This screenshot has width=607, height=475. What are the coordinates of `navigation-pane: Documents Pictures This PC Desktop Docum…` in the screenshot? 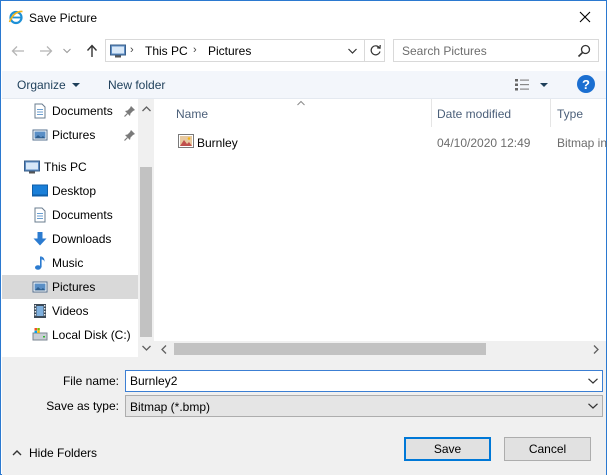 It's located at (70, 228).